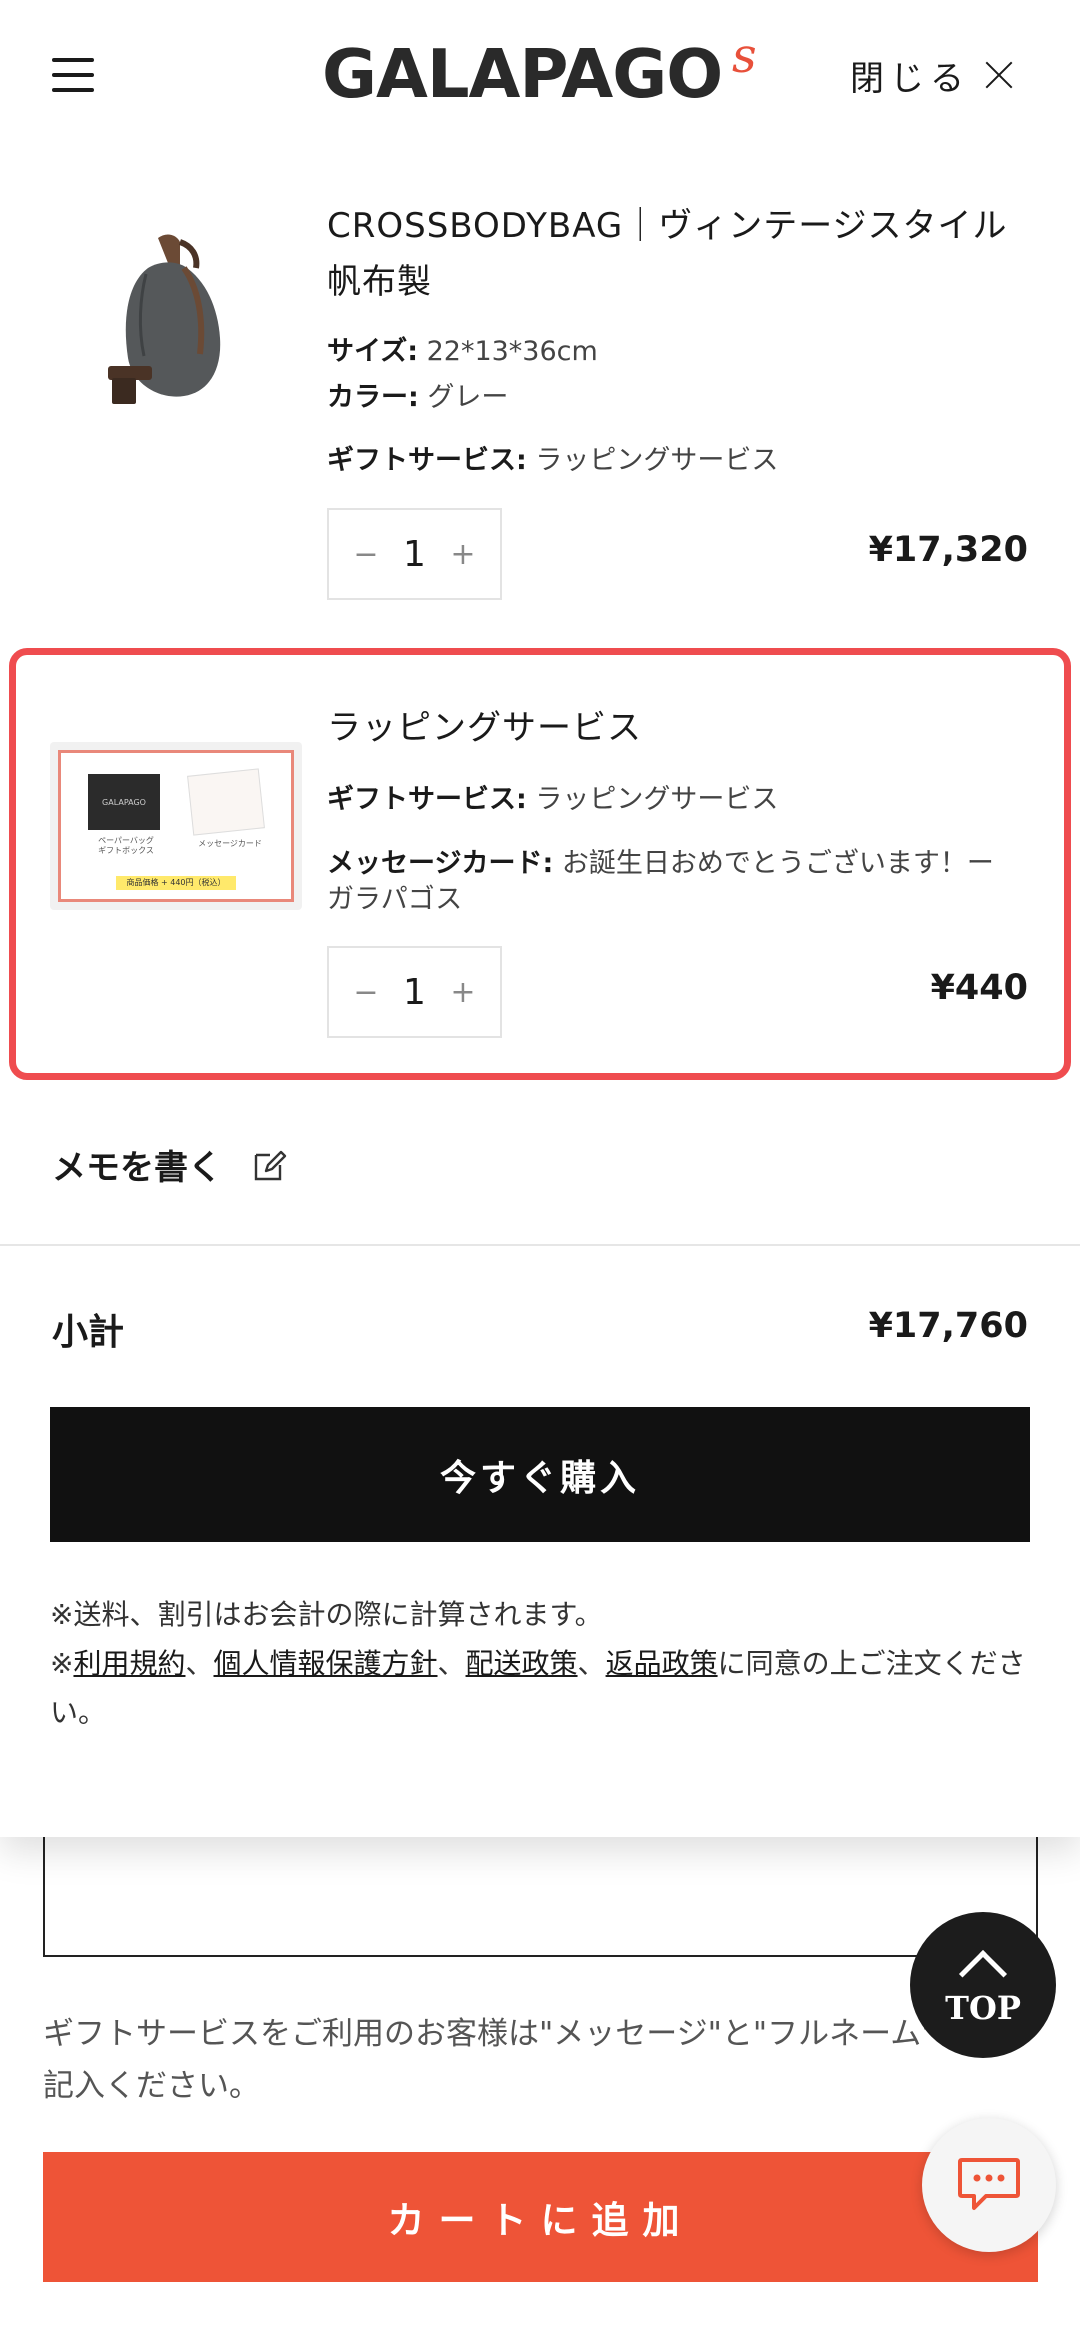 This screenshot has height=2341, width=1080. Describe the element at coordinates (520, 2060) in the screenshot. I see `gift-message-note: ギフトサービスをご利用のお客様は"メッセージ"と"フルネーム"をご記入ください。` at that location.